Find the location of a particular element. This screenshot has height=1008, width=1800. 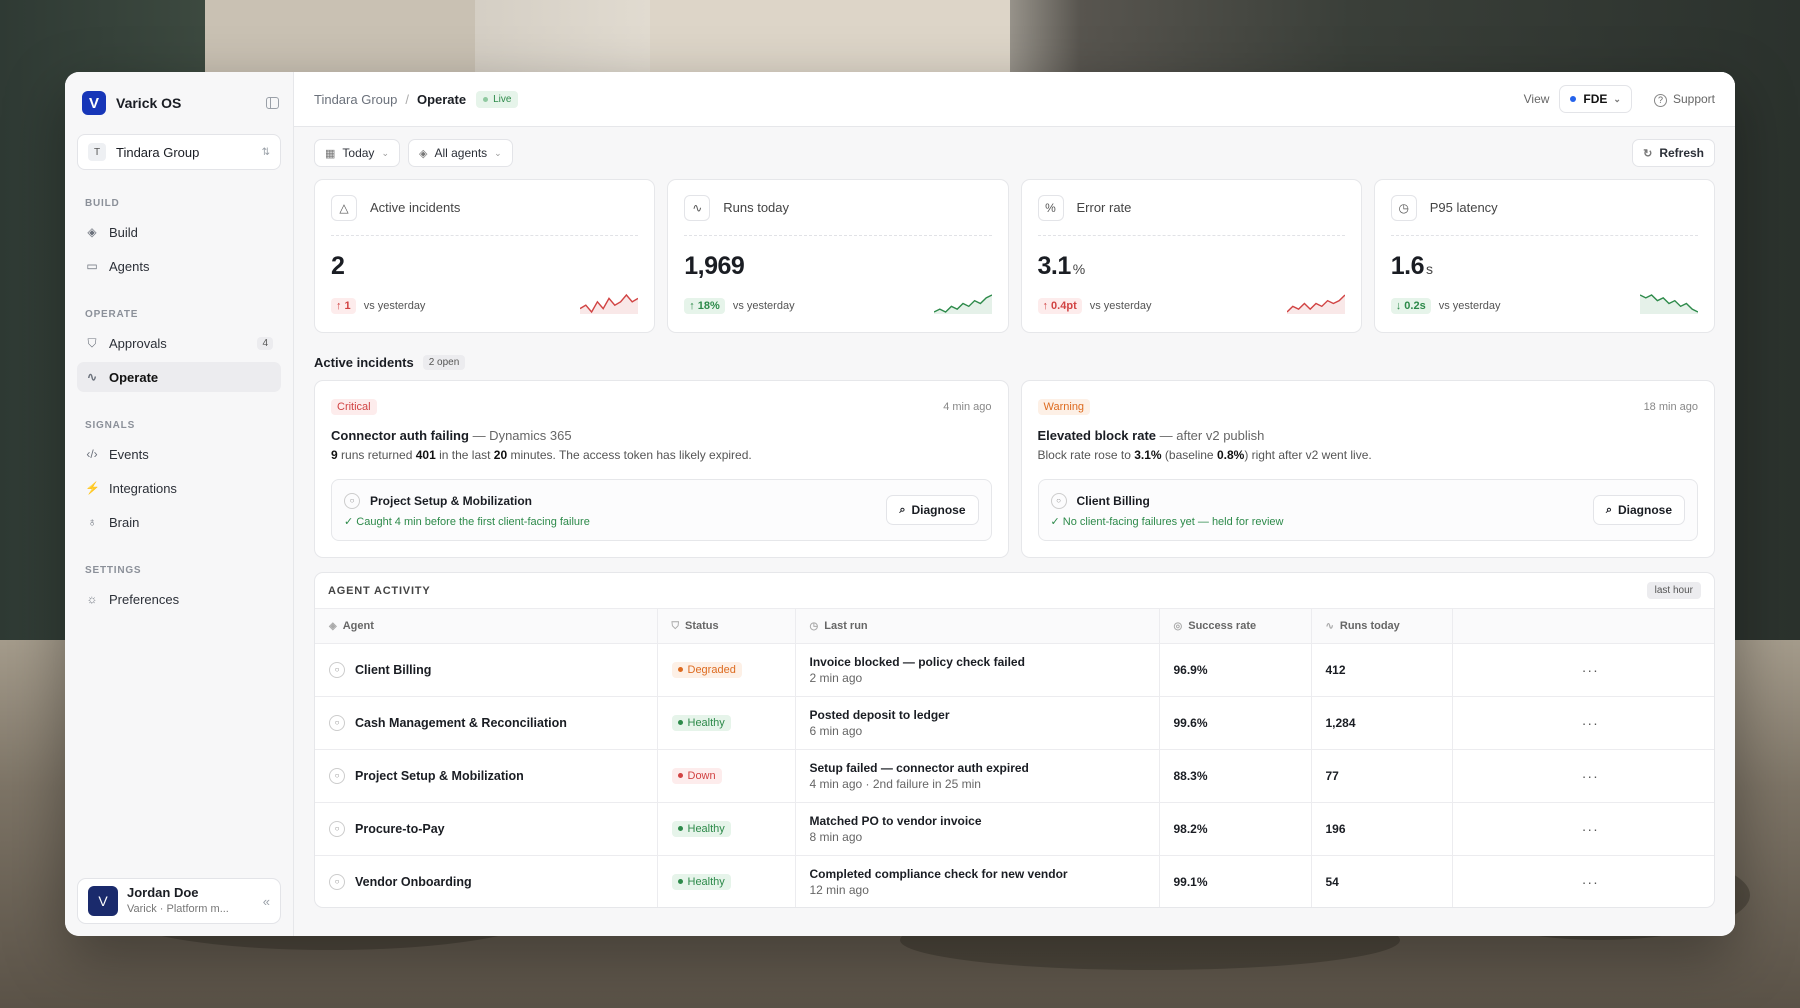

date-filter: ▦ Today ⌄ is located at coordinates (357, 153).